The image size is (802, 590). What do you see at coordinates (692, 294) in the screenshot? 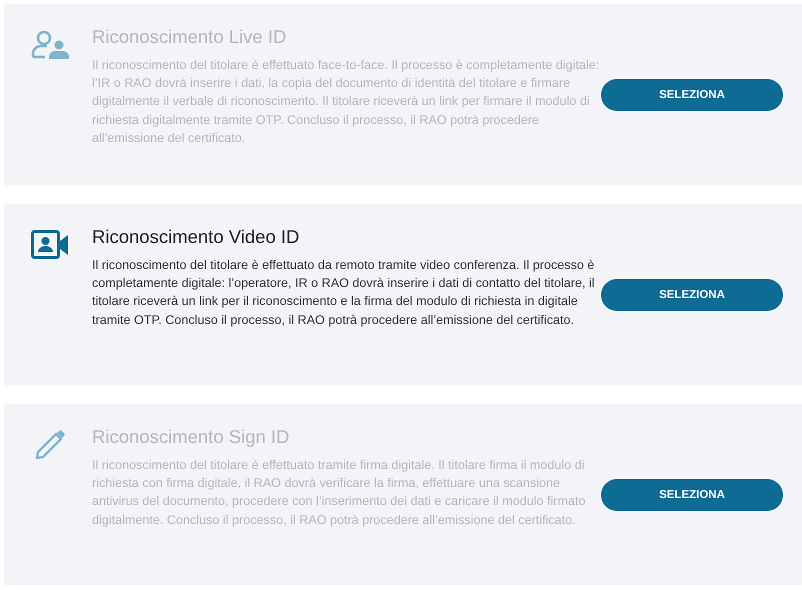
I see `select-button: SELEZIONA` at bounding box center [692, 294].